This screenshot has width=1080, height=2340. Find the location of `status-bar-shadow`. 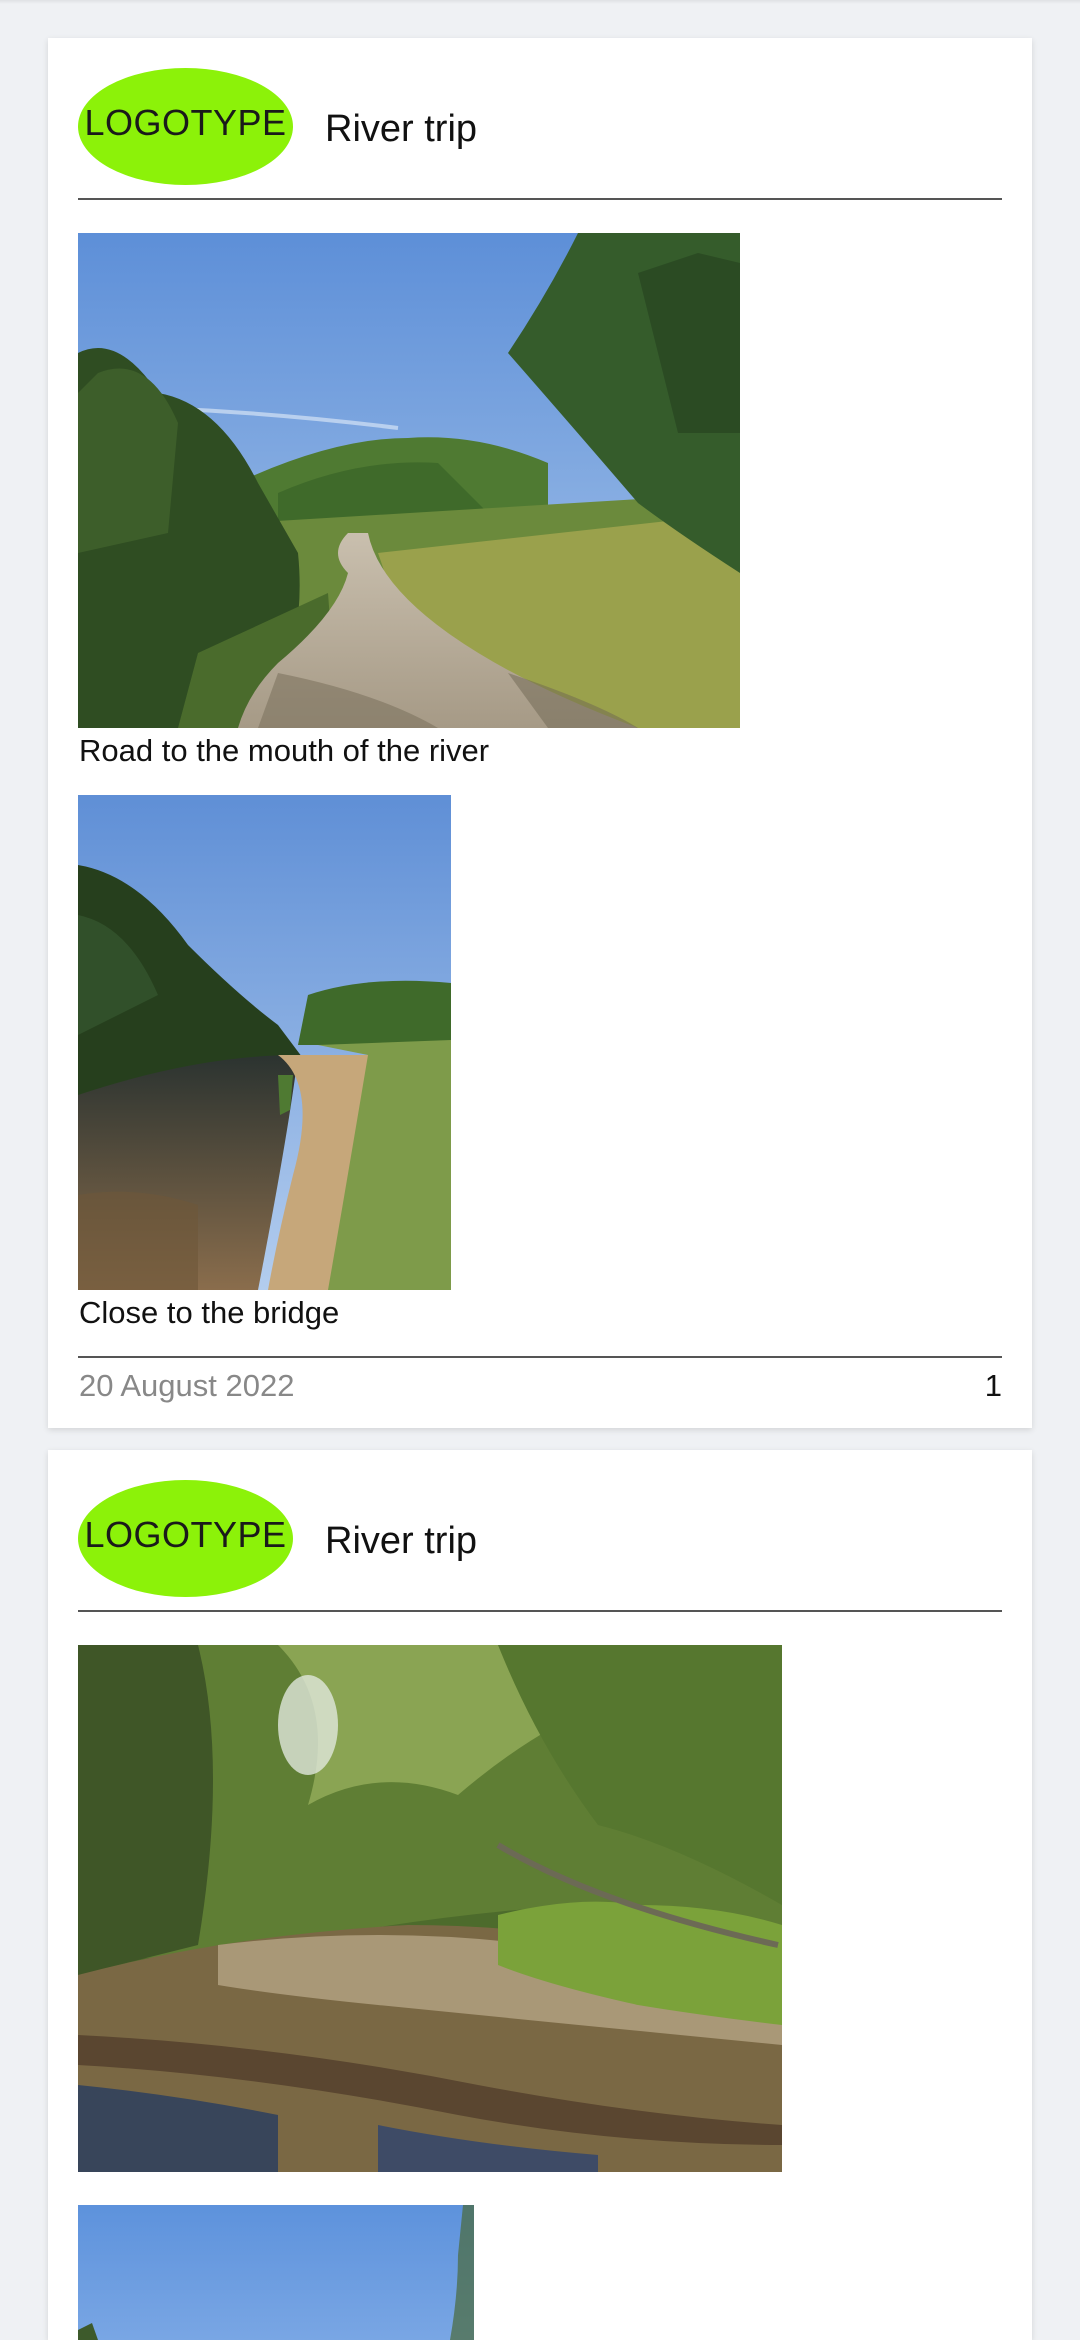

status-bar-shadow is located at coordinates (540, 2).